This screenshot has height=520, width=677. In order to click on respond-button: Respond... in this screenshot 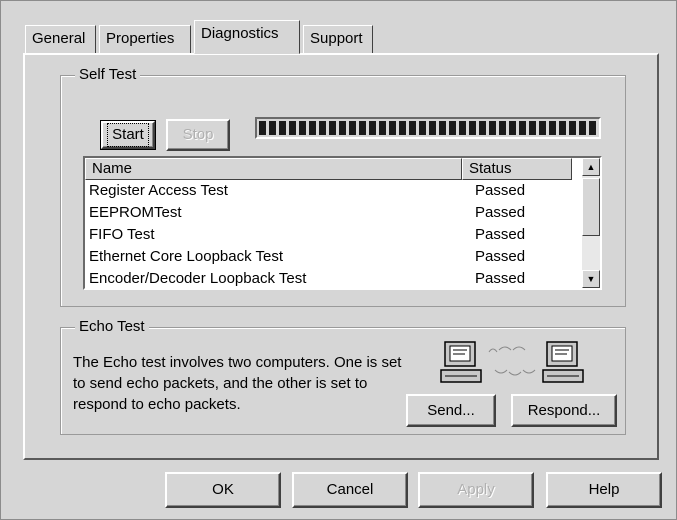, I will do `click(564, 410)`.